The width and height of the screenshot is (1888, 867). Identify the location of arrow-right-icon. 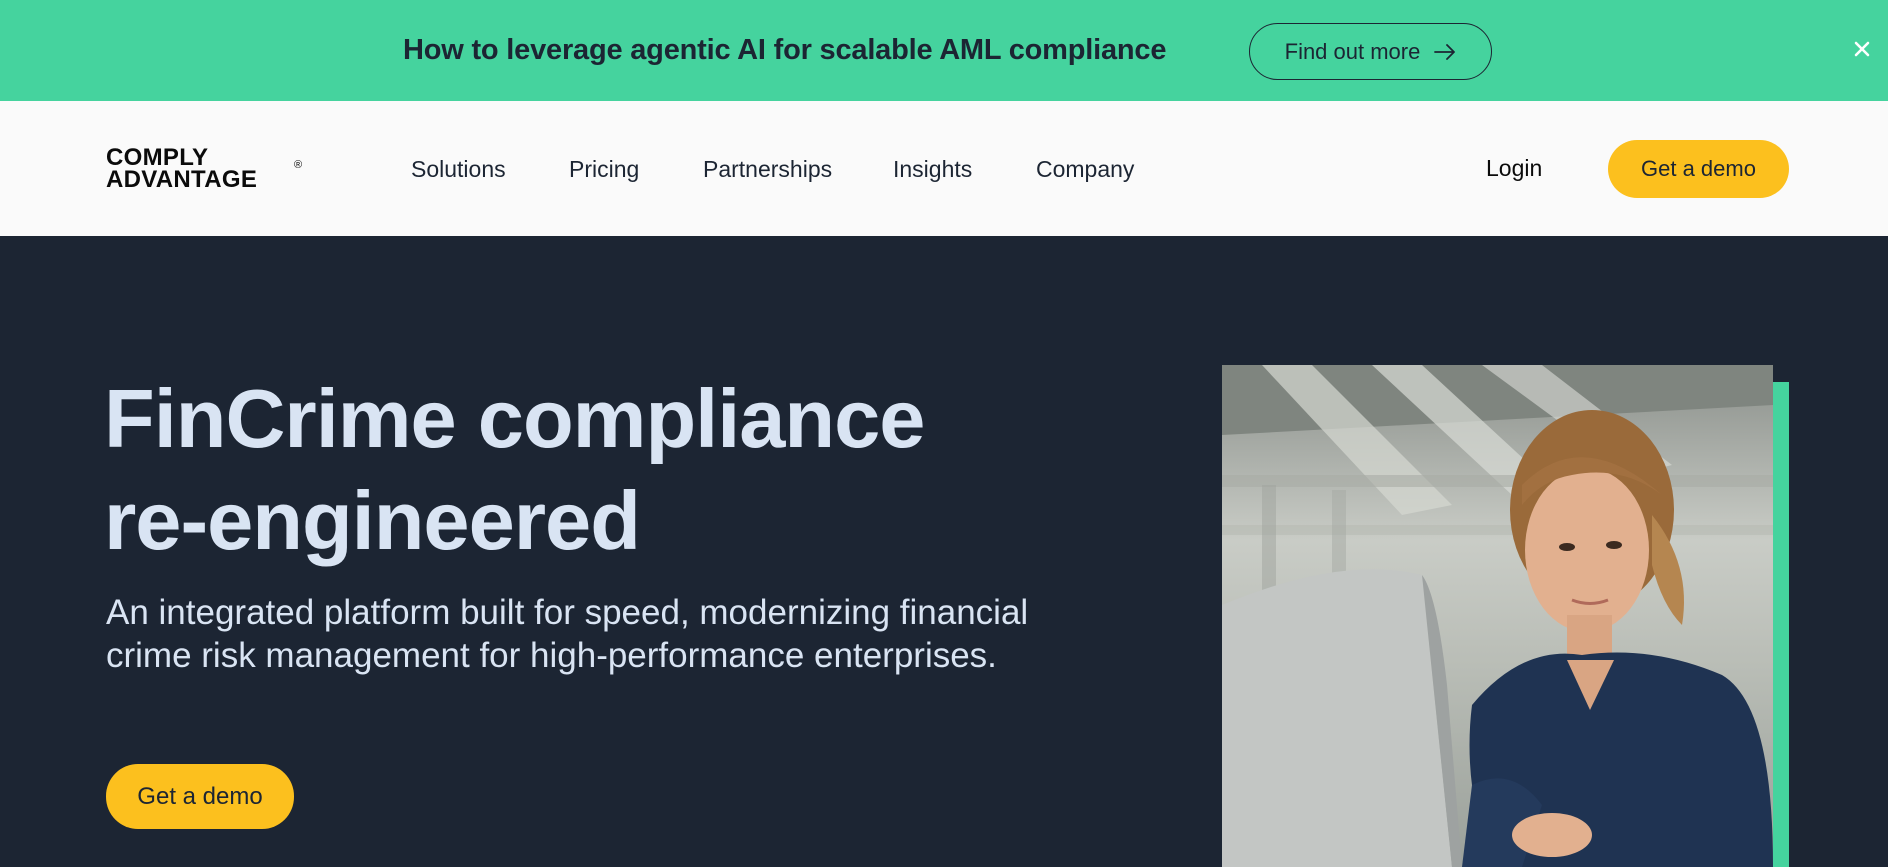
(1445, 51).